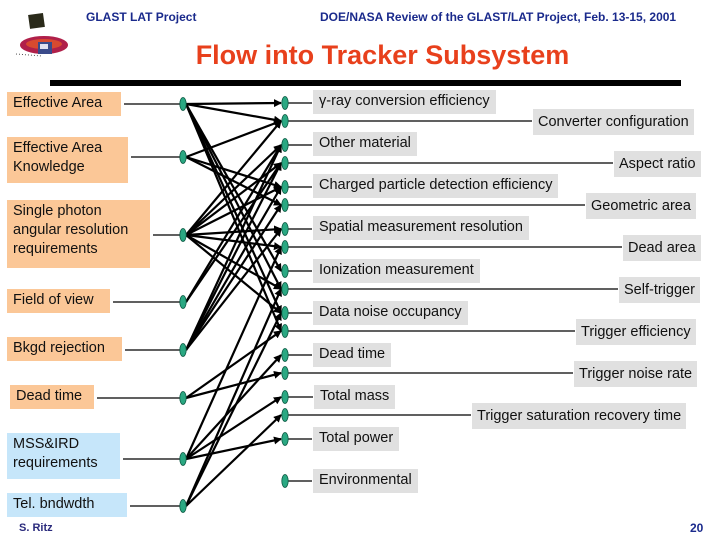 Image resolution: width=720 pixels, height=540 pixels. I want to click on parameter-box: Total power, so click(356, 439).